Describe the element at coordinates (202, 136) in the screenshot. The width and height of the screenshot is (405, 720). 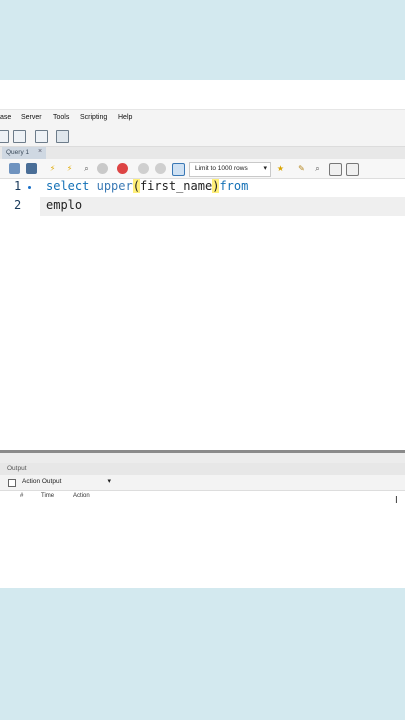
I see `main-toolbar` at that location.